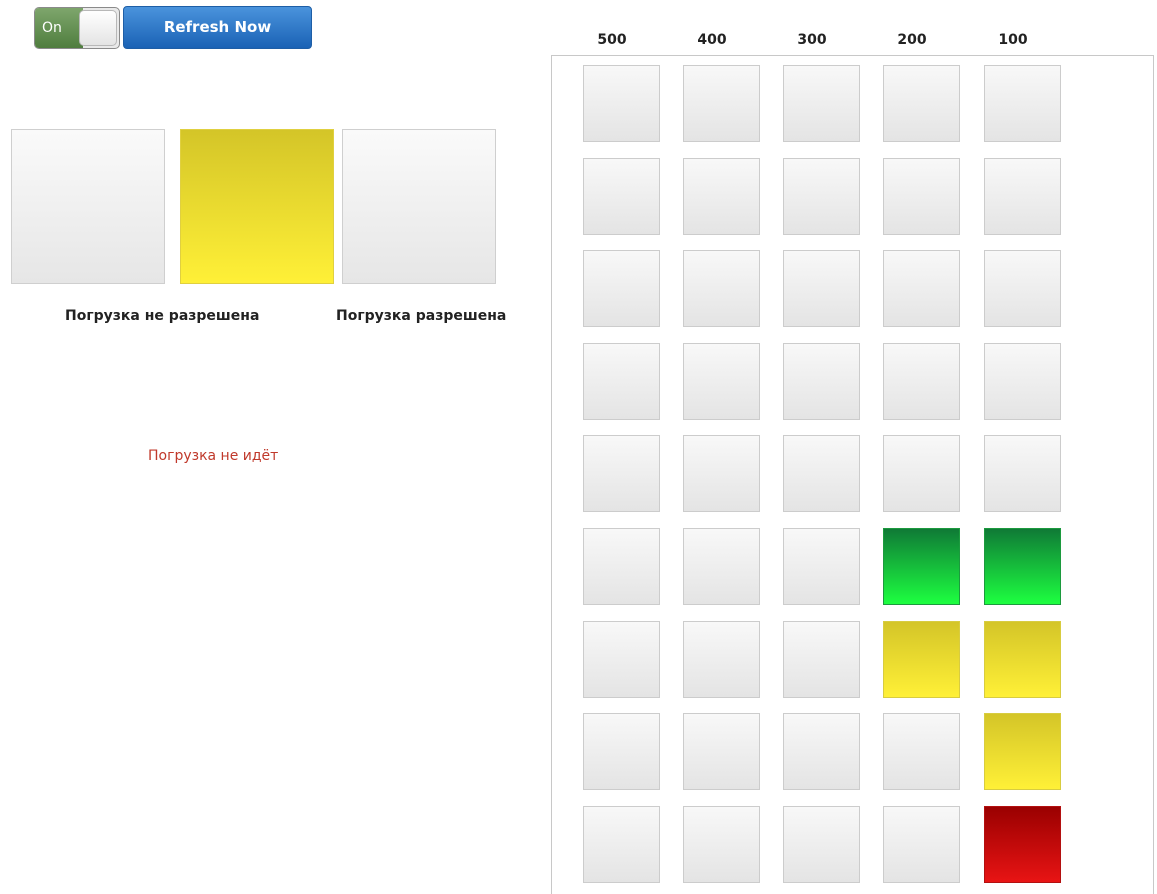 Image resolution: width=1157 pixels, height=894 pixels. I want to click on toggle-on-label: On, so click(59, 28).